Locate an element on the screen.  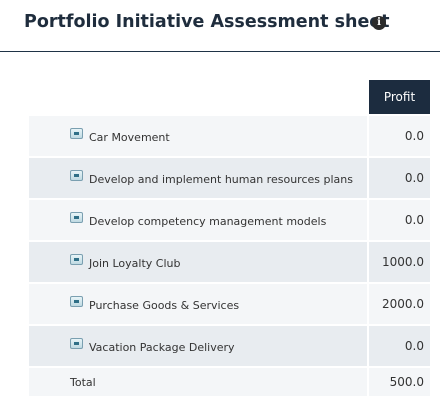
page-header: Portfolio Initiative Assessment sheet i is located at coordinates (220, 26).